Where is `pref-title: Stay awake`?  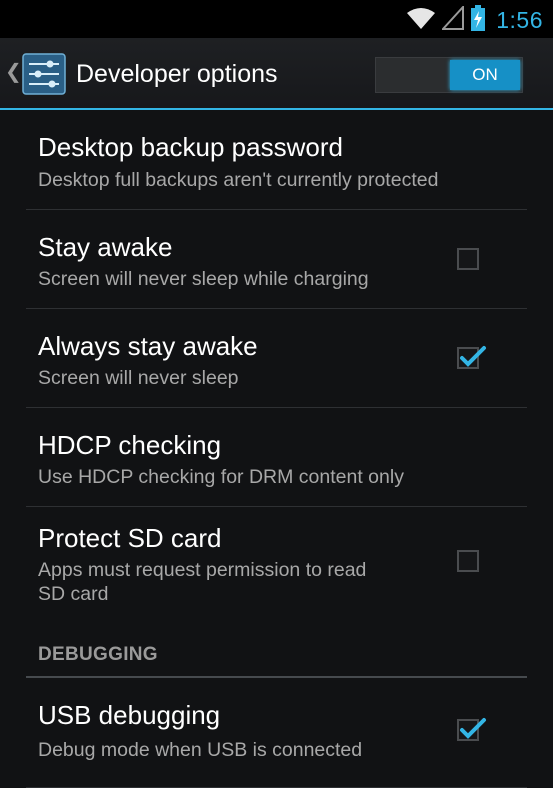
pref-title: Stay awake is located at coordinates (105, 247).